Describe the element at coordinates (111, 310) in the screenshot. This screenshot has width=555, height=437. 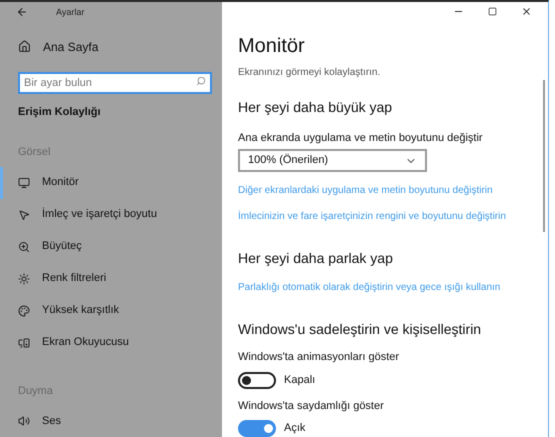
I see `nav-item: Yüksek karşıtlık` at that location.